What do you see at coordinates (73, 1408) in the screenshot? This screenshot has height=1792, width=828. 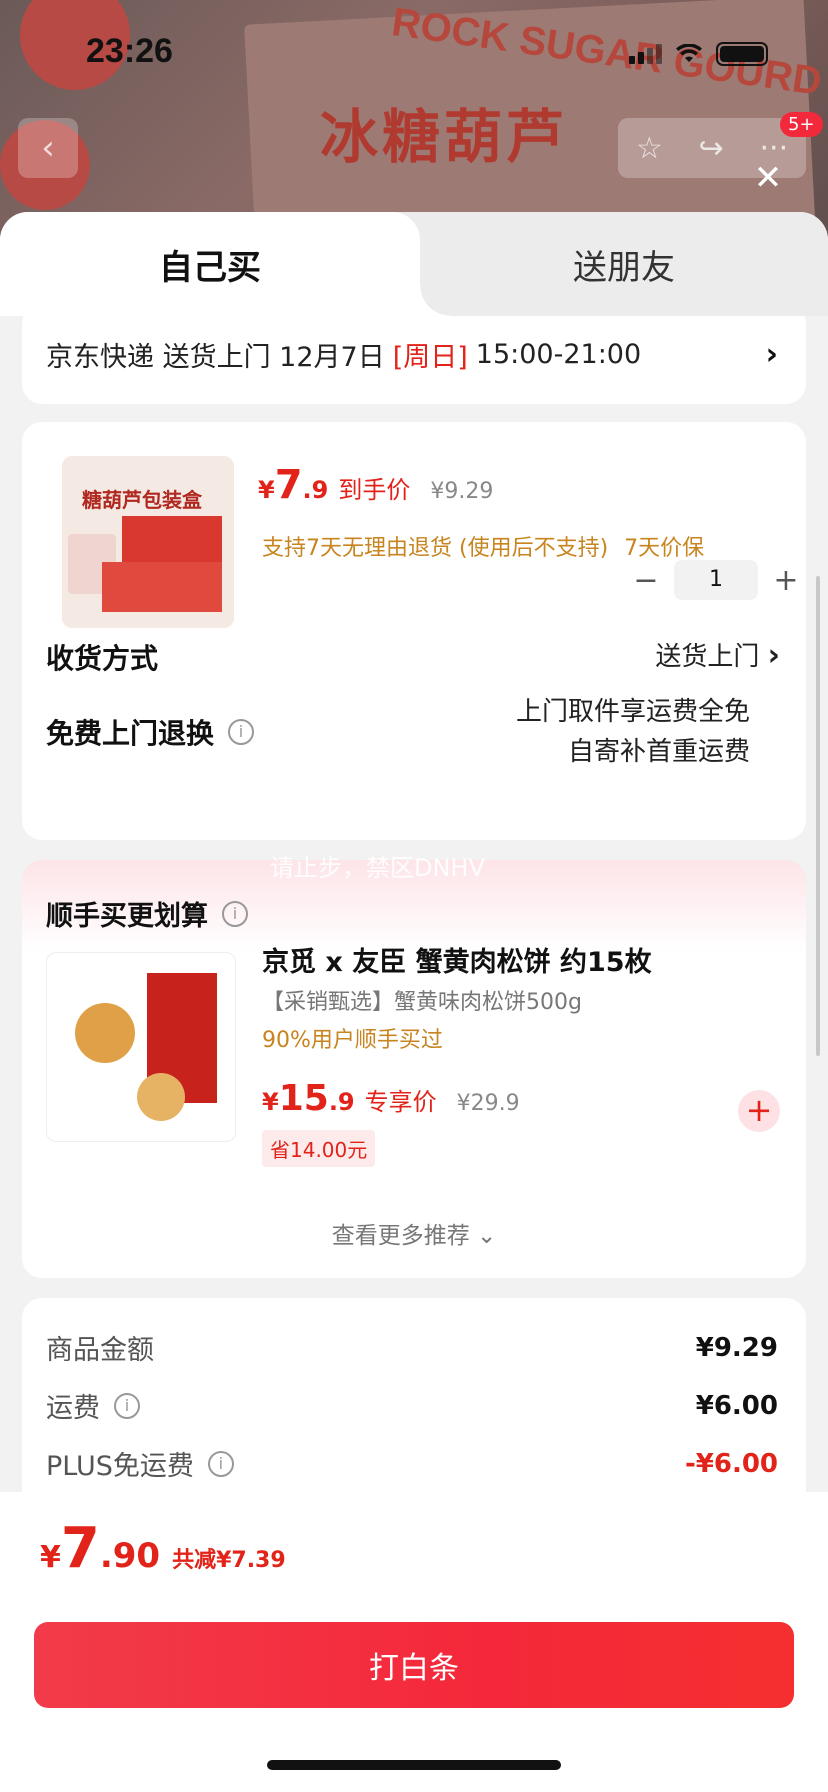 I see `summary-label: 运费` at bounding box center [73, 1408].